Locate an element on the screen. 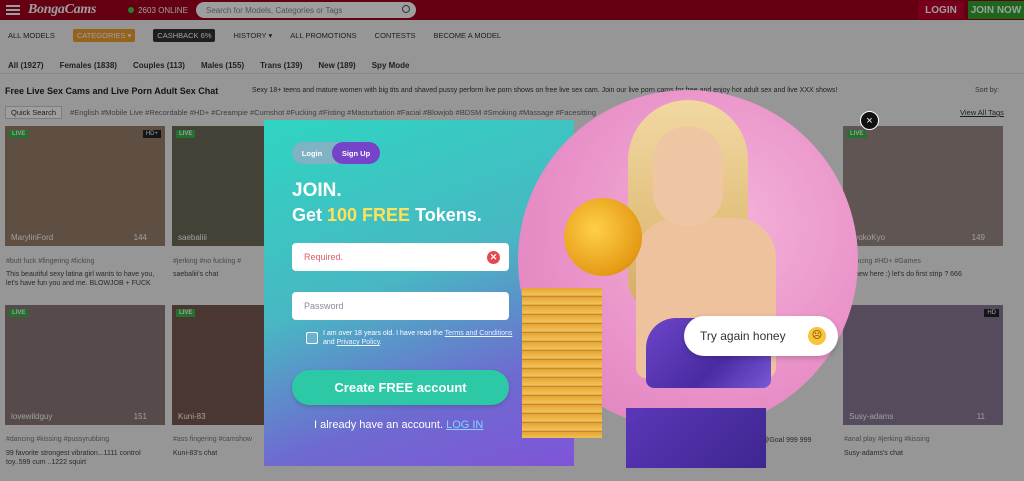 This screenshot has width=1024, height=481. model-bottoms is located at coordinates (696, 438).